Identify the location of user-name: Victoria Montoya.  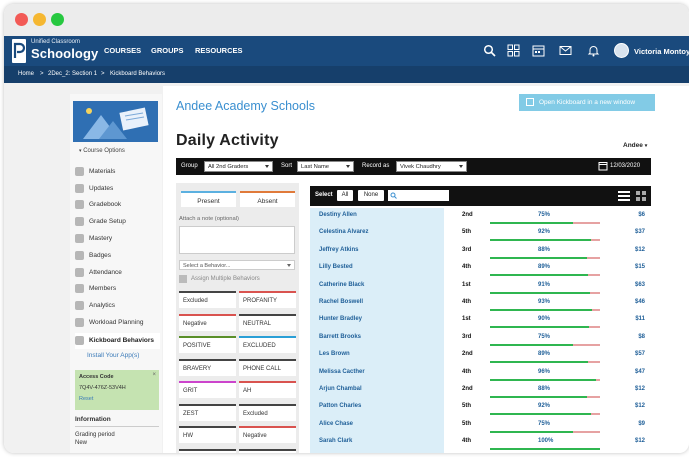
(661, 51).